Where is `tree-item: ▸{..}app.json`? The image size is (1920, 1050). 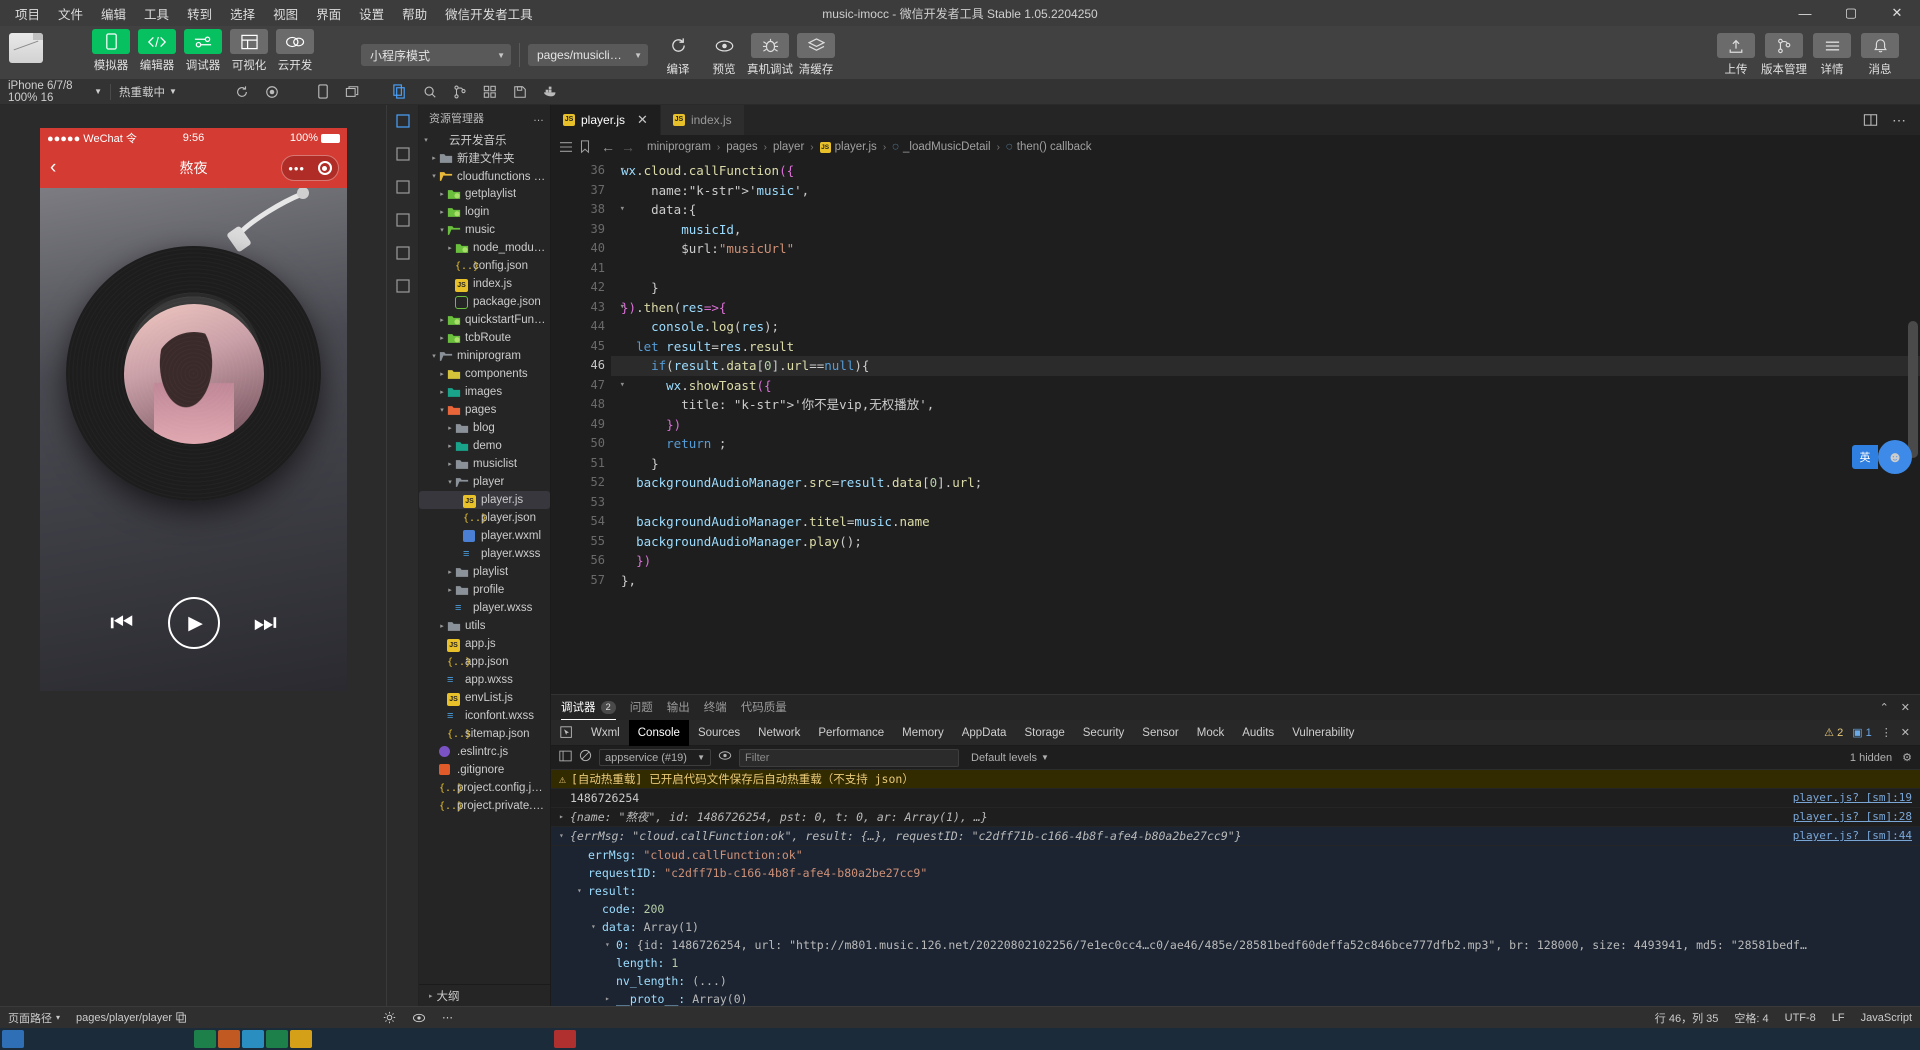 tree-item: ▸{..}app.json is located at coordinates (484, 662).